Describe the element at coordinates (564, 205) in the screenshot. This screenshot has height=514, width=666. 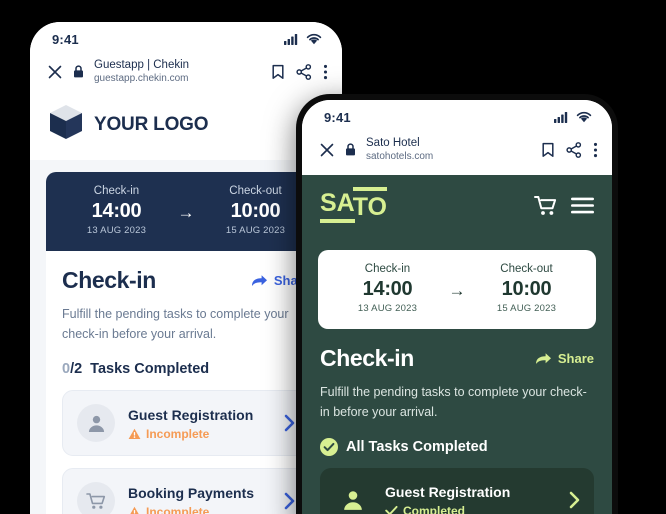
I see `header-actions` at that location.